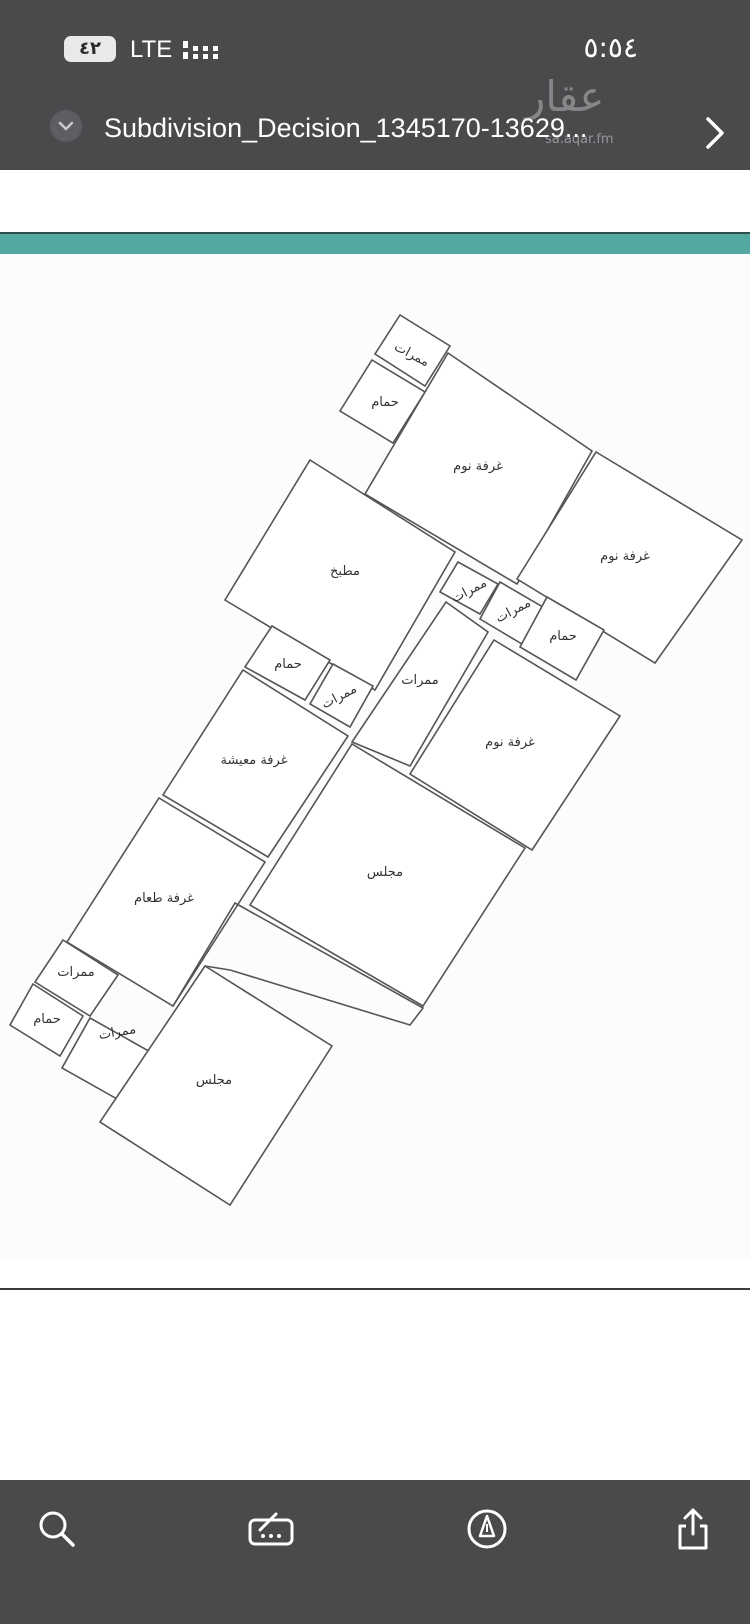  I want to click on bottom-toolbar, so click(375, 1552).